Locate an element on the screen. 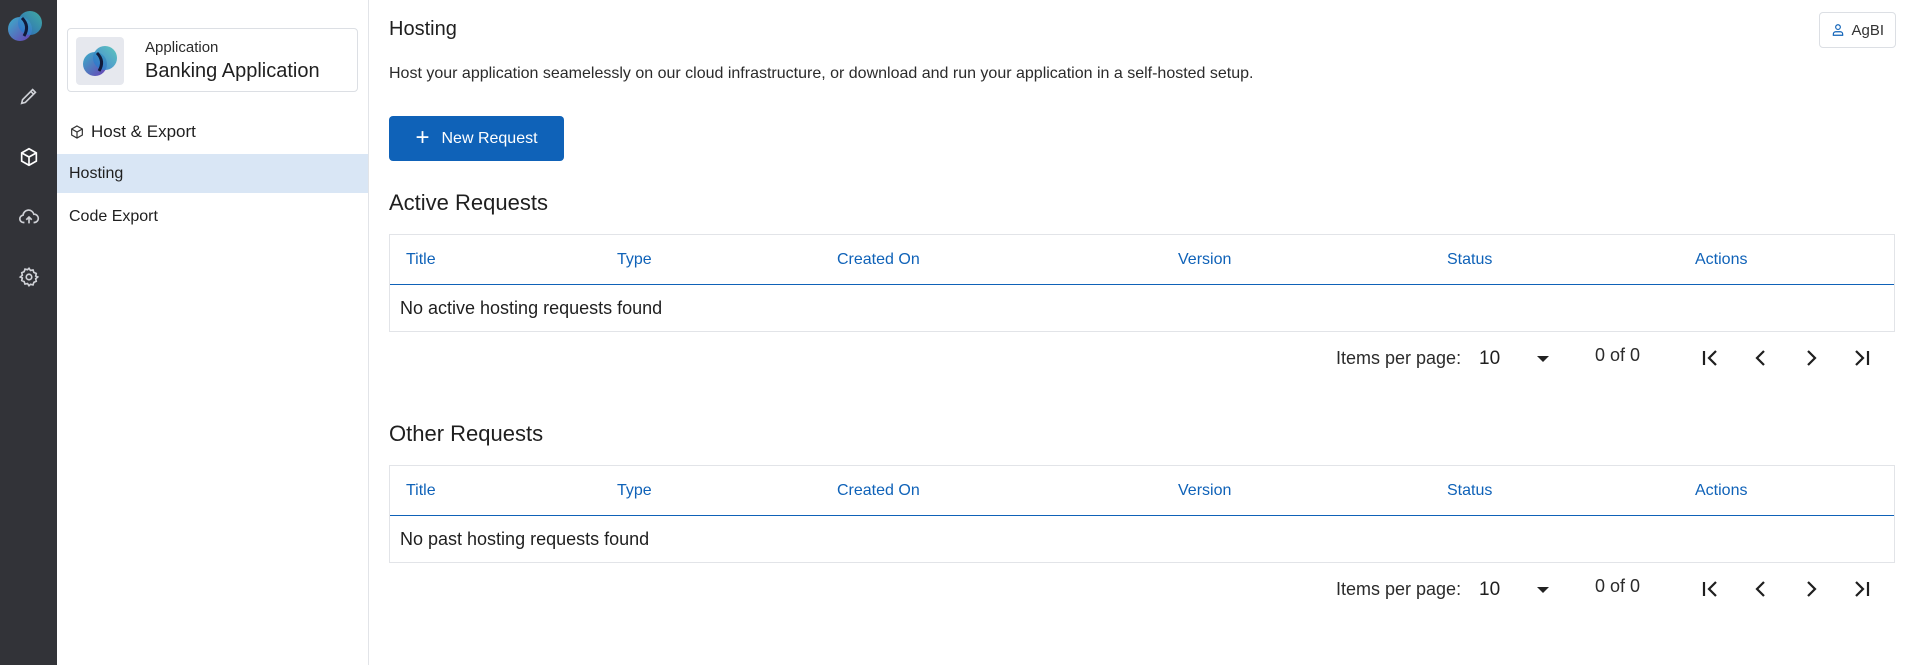 The image size is (1912, 665). cloud-upload-icon is located at coordinates (29, 217).